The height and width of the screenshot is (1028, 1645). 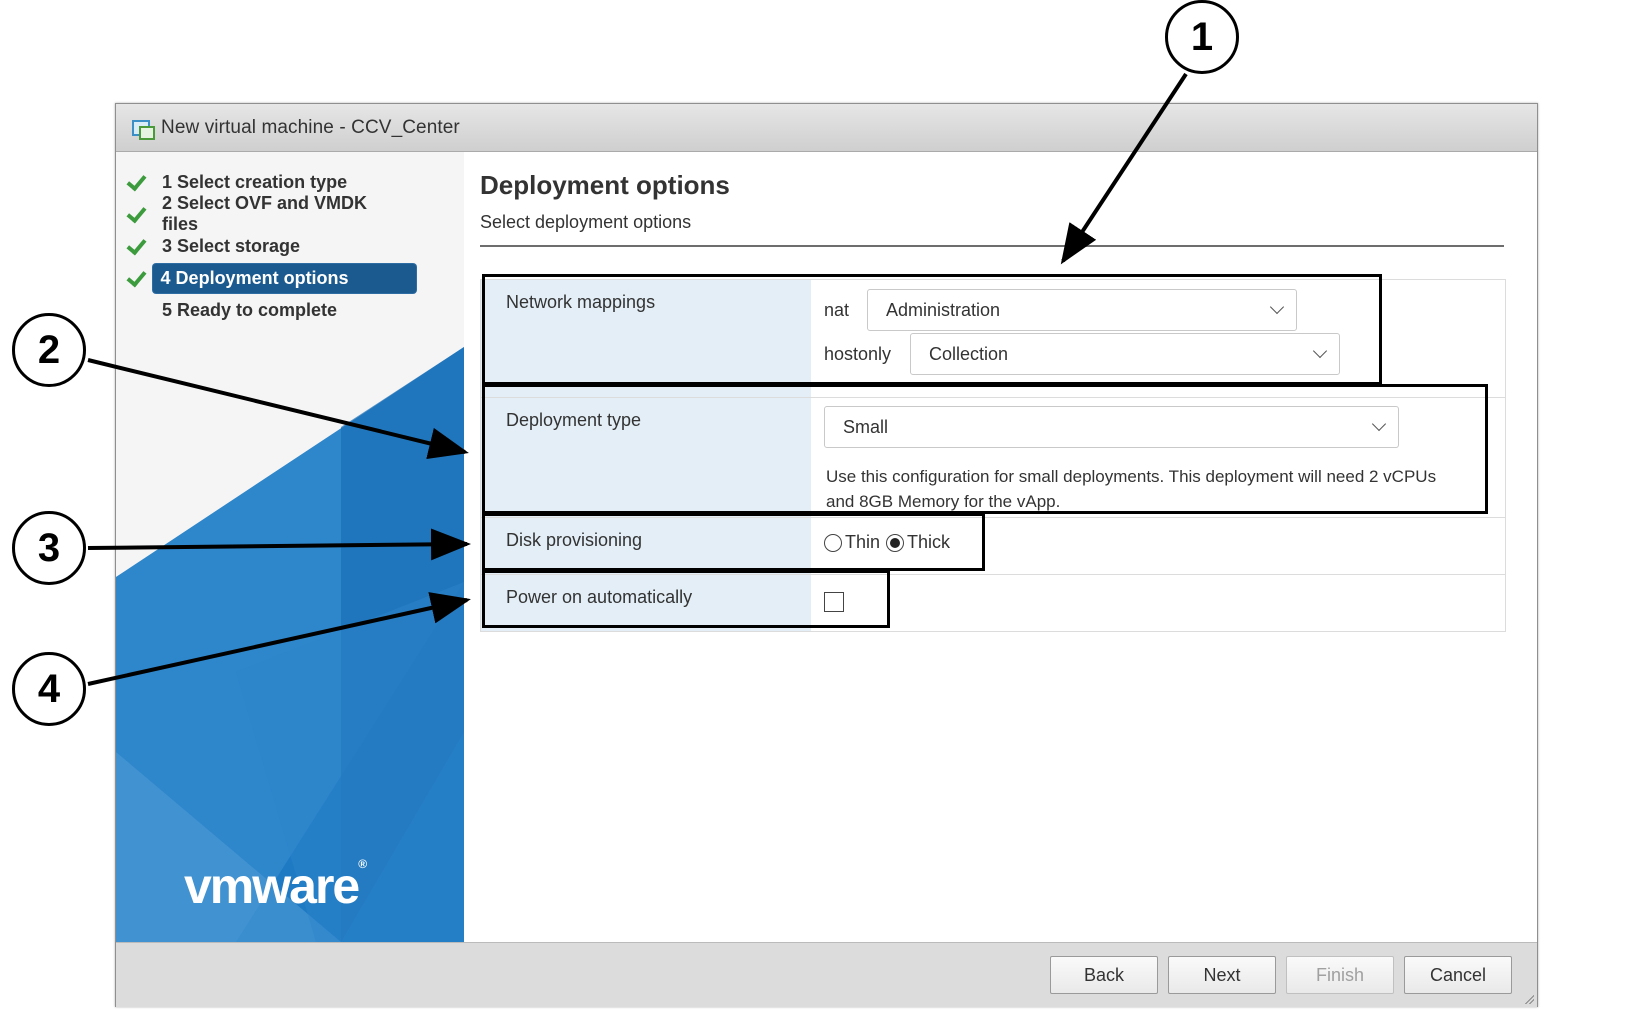 I want to click on callout-1-arrow, so click(x=1124, y=168).